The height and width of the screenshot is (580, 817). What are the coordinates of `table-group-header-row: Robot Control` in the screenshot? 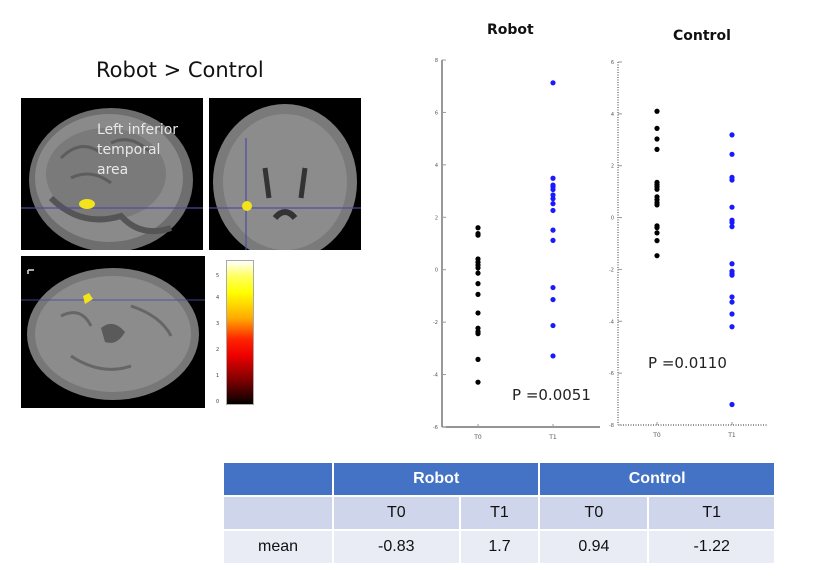 It's located at (499, 479).